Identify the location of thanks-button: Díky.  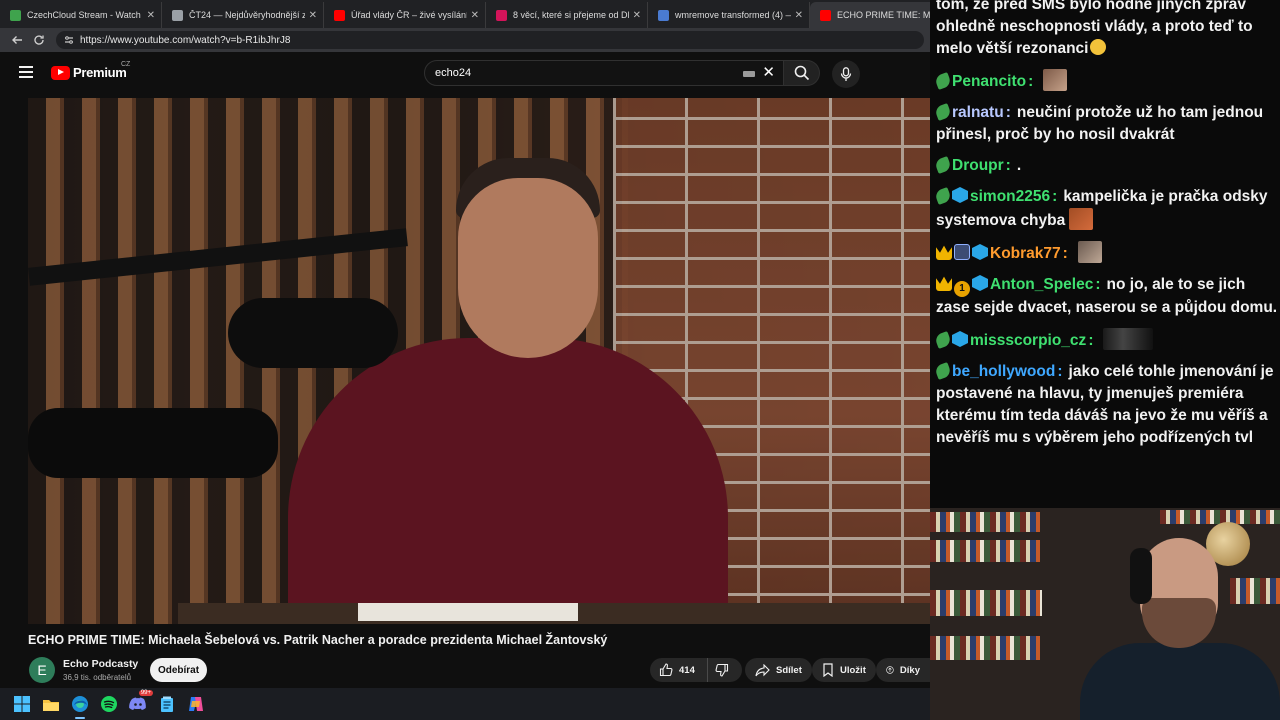
(903, 670).